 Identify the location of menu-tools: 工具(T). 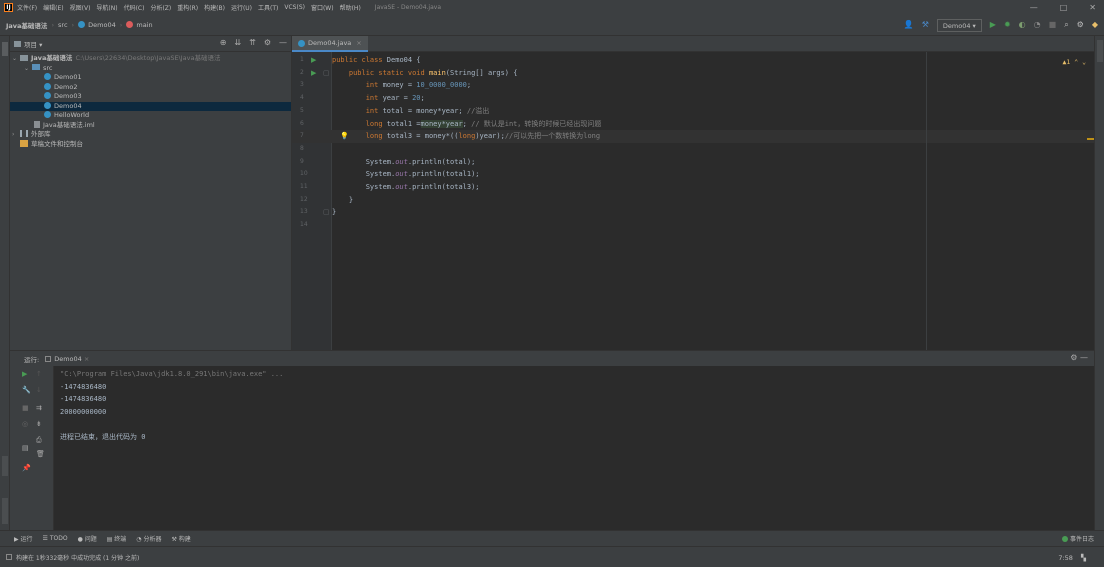
(268, 7).